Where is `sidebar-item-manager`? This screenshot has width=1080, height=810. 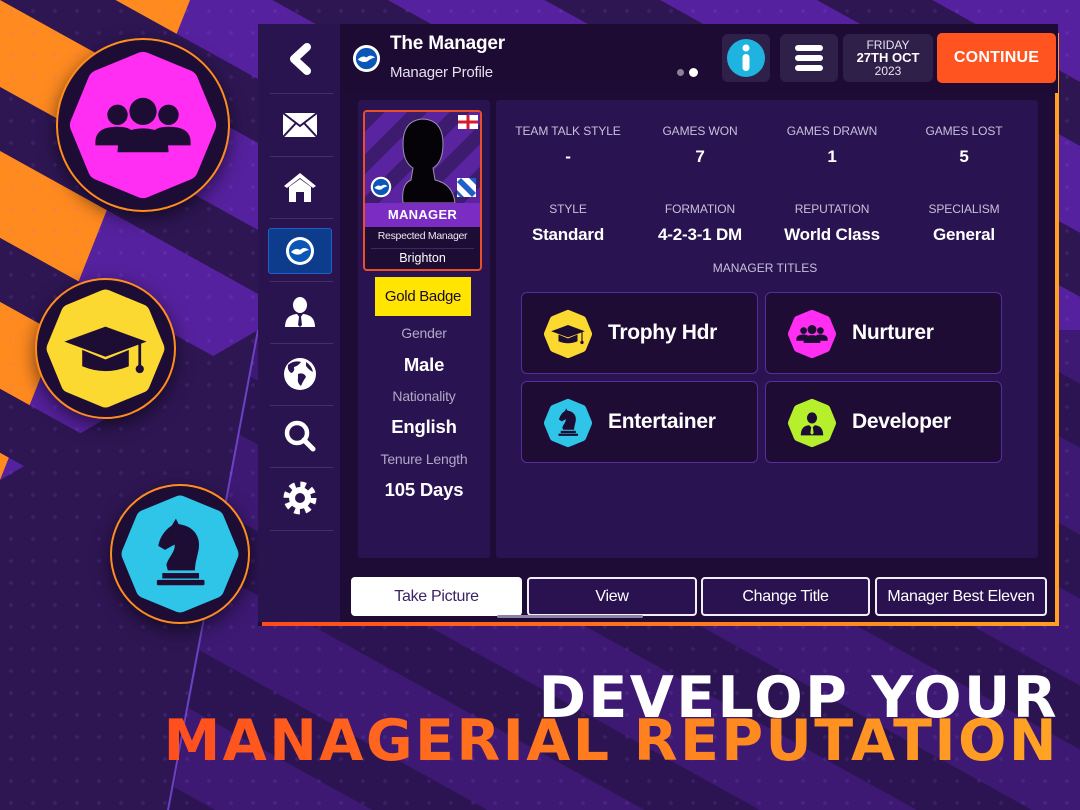
sidebar-item-manager is located at coordinates (300, 312).